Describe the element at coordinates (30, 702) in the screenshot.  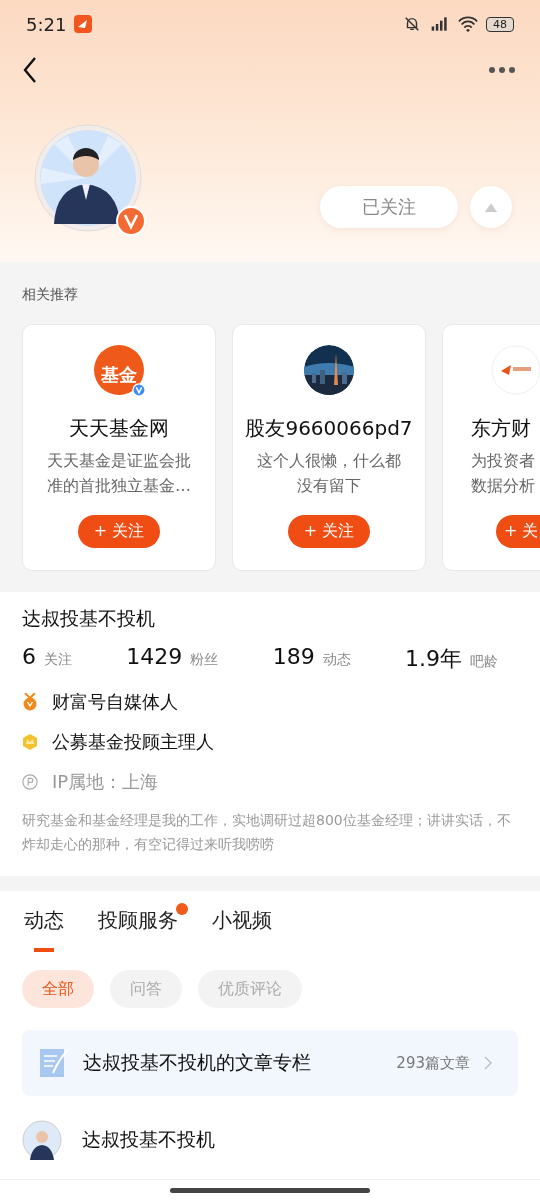
I see `medal-icon` at that location.